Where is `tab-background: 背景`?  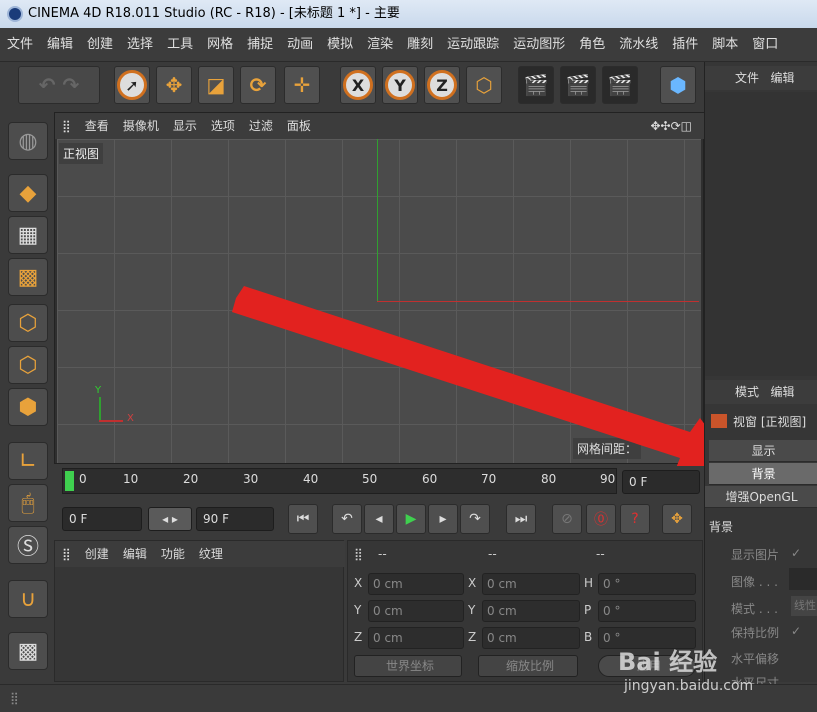 tab-background: 背景 is located at coordinates (763, 474).